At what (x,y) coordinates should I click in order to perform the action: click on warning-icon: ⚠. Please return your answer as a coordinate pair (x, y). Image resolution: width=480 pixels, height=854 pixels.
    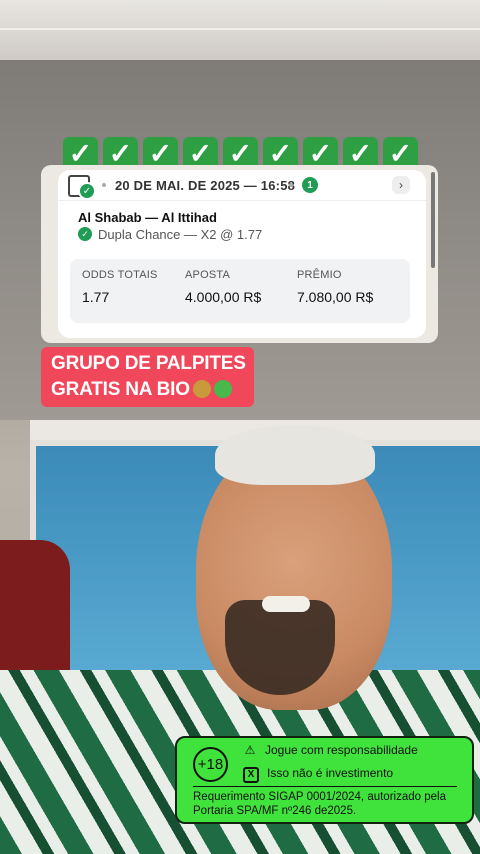
    Looking at the image, I should click on (250, 750).